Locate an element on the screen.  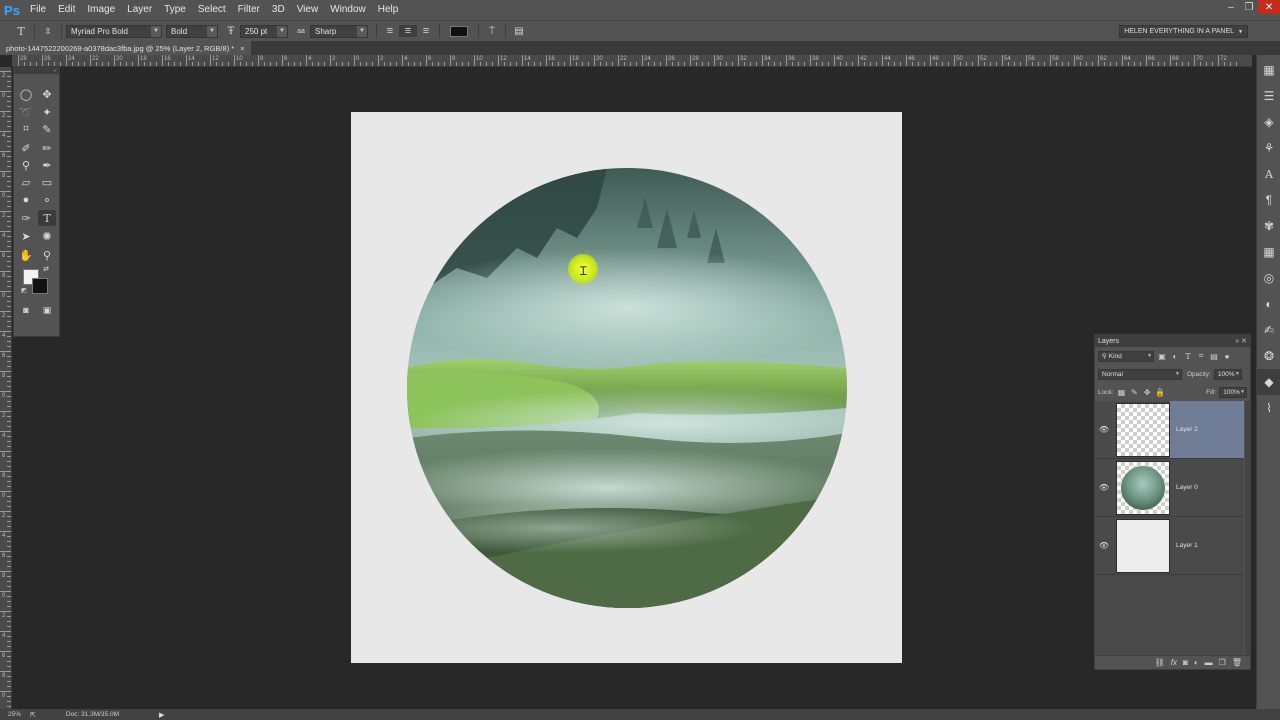
pen-tool-icon: ✑ is located at coordinates (26, 218).